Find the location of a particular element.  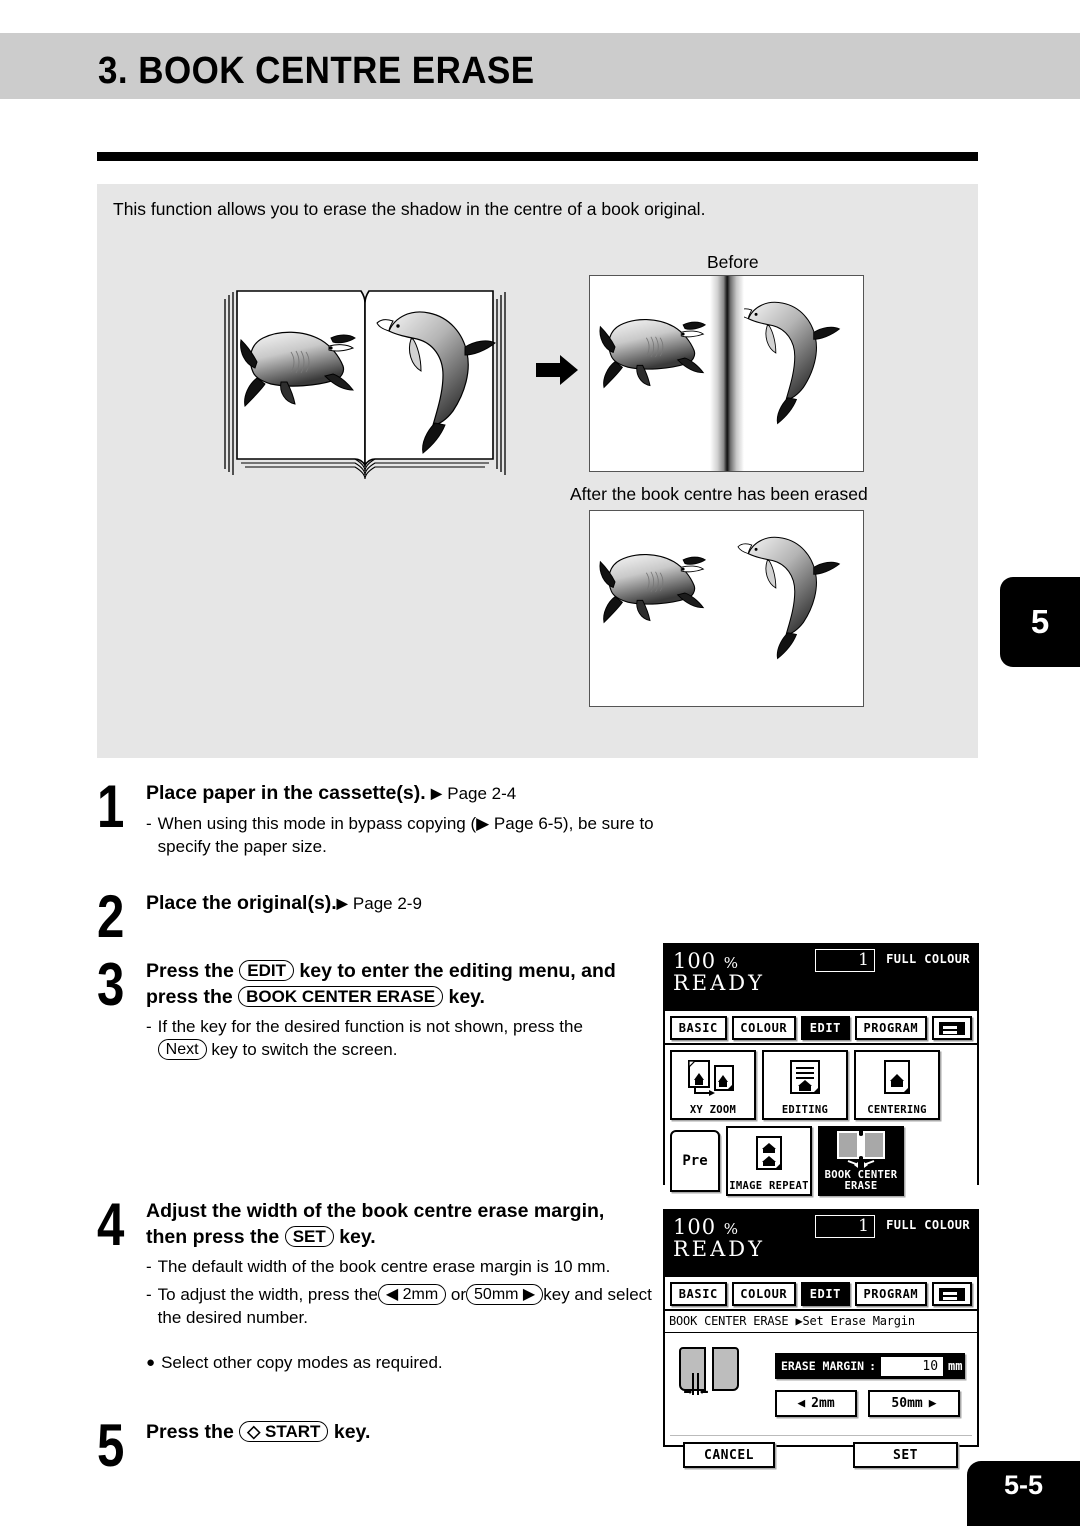

centering-label: CENTERING is located at coordinates (897, 1110).